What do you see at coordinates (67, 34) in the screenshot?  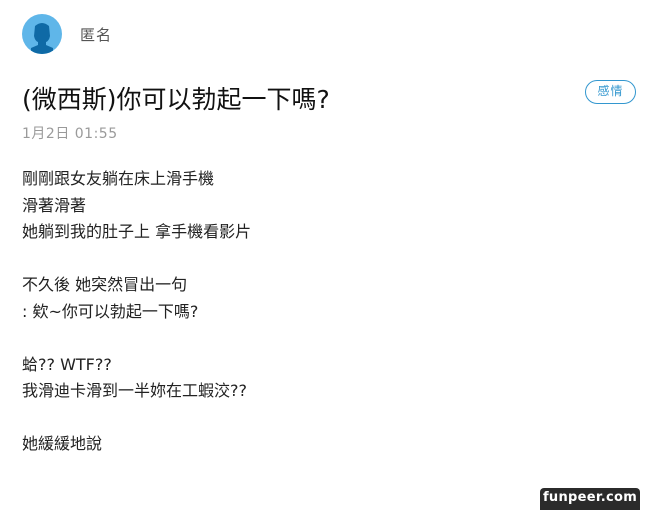 I see `author-row: 匿名` at bounding box center [67, 34].